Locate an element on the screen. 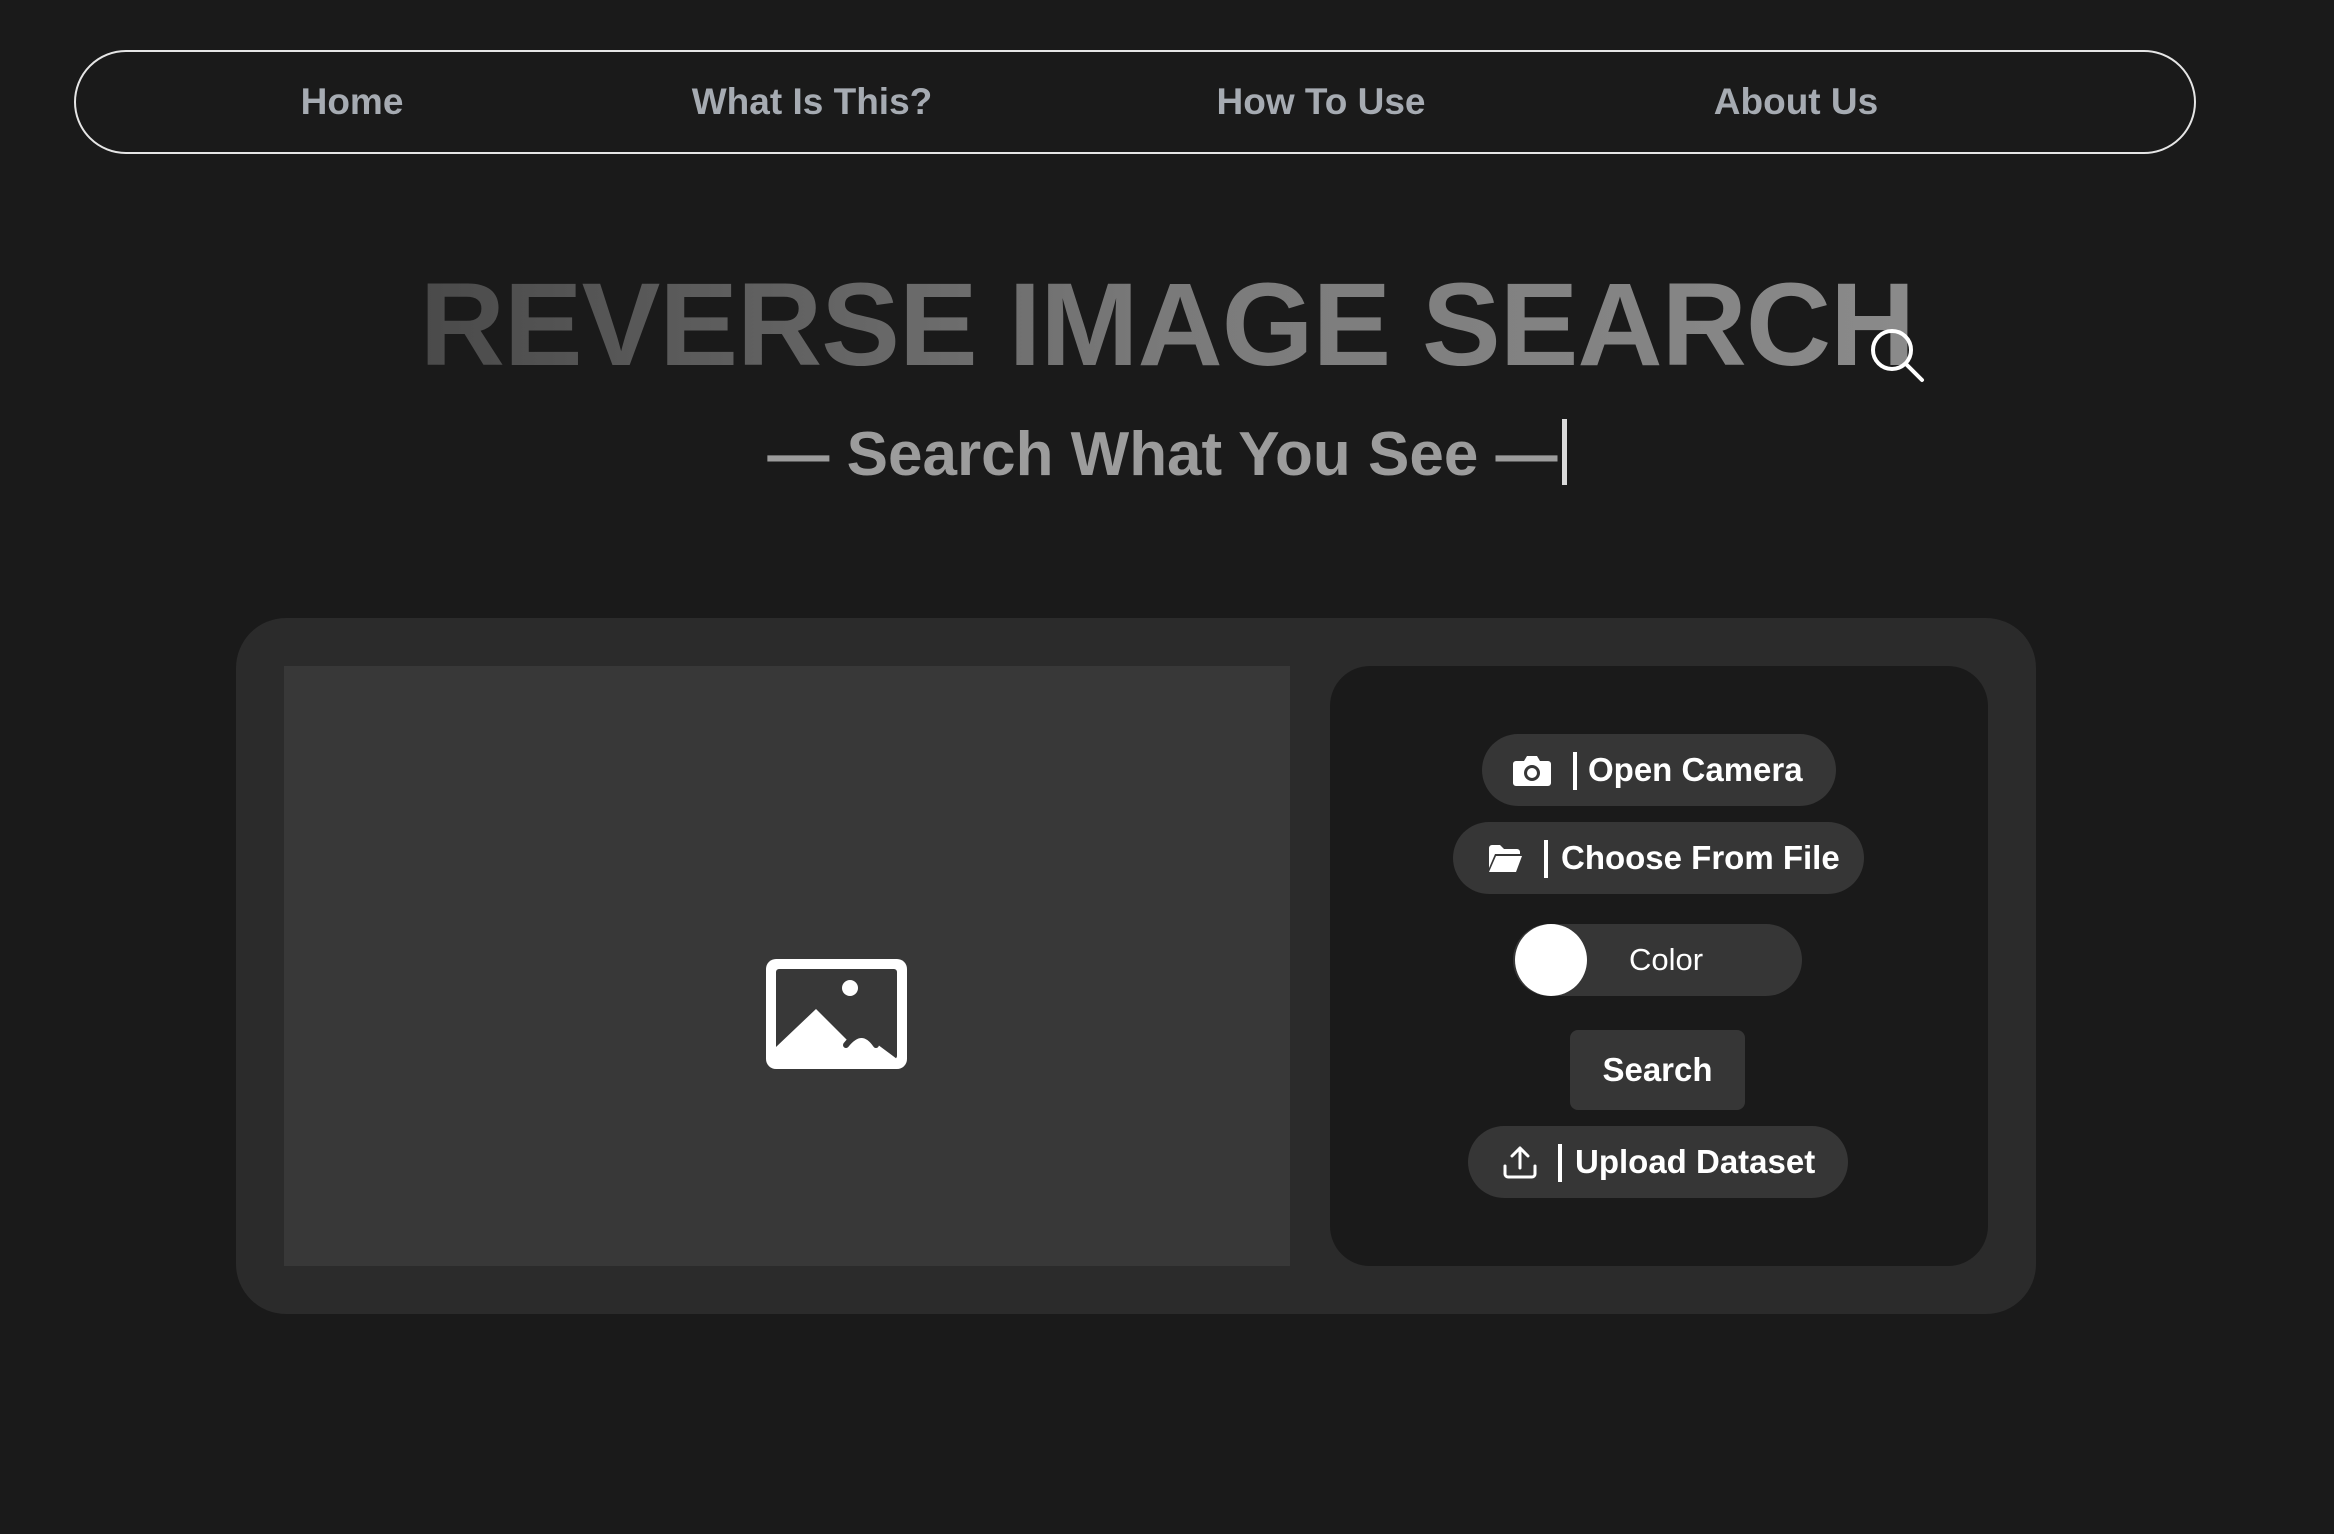 This screenshot has width=2334, height=1534. page-title: REVERSE IMAGE SEARCH is located at coordinates (1168, 325).